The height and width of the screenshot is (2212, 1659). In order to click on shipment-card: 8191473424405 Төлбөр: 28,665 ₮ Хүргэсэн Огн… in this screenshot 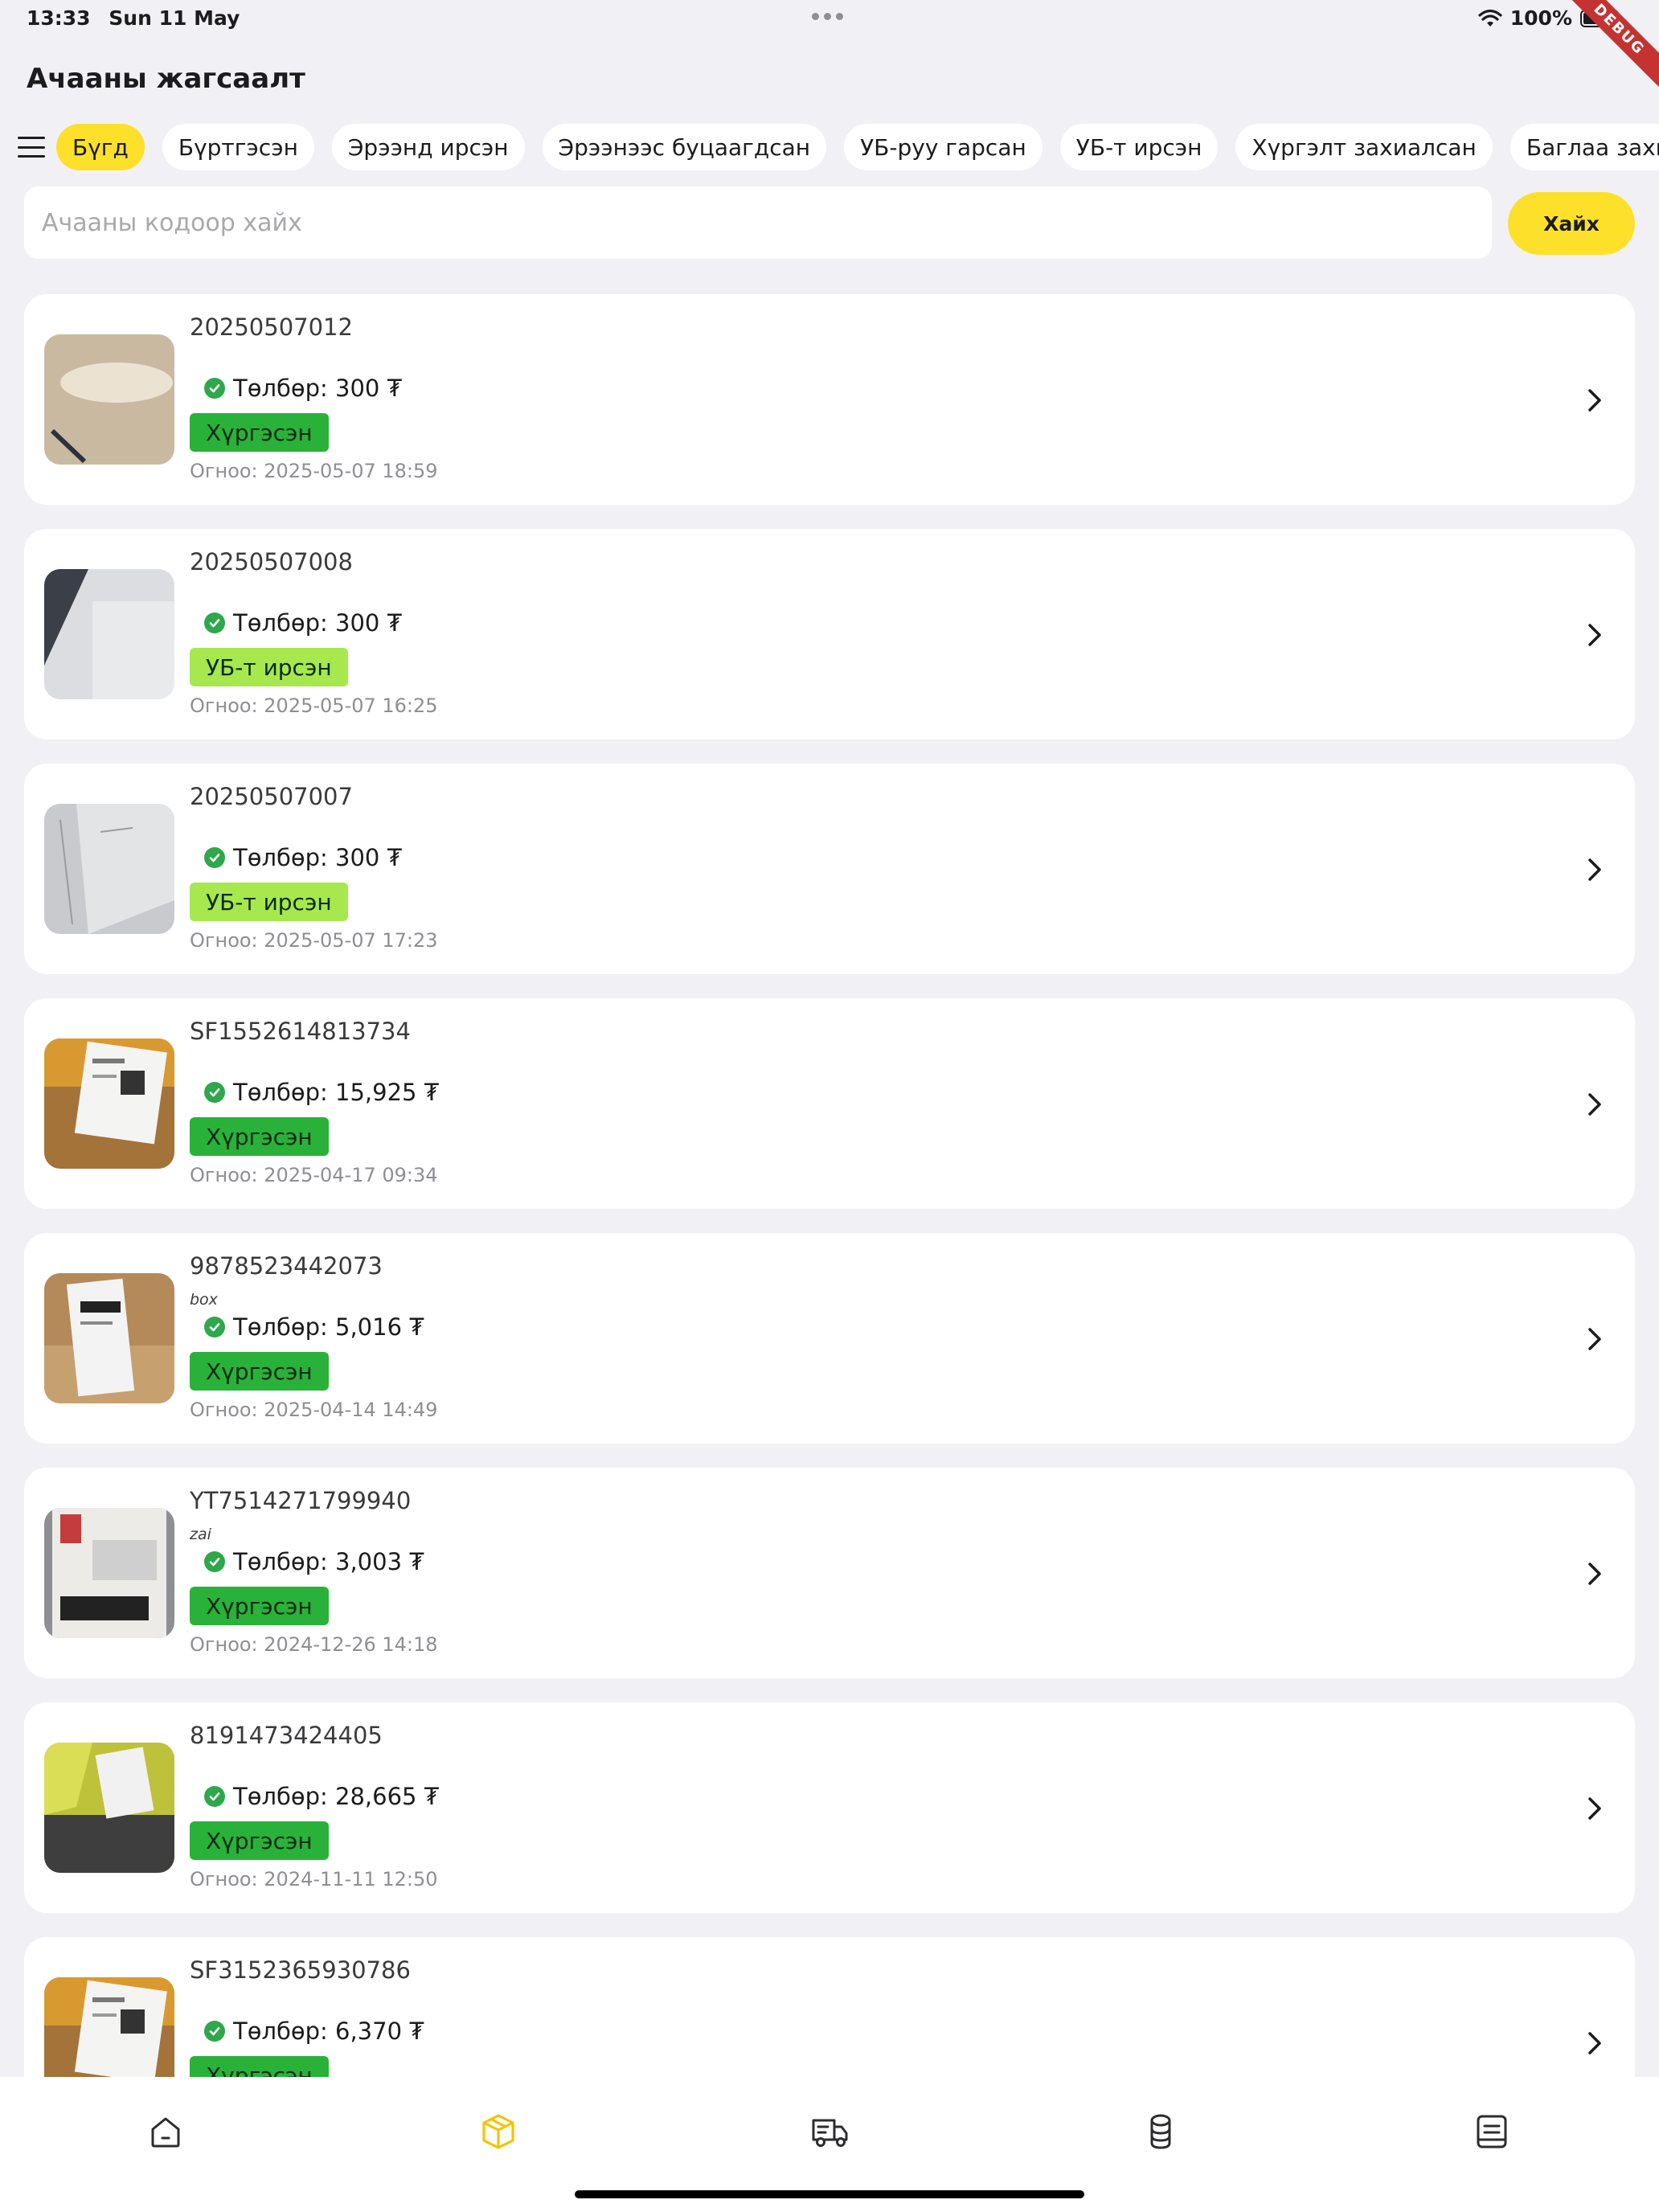, I will do `click(829, 1807)`.